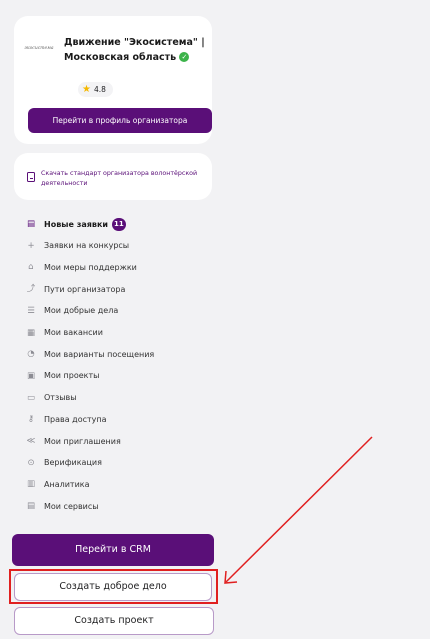 The image size is (430, 639). Describe the element at coordinates (31, 224) in the screenshot. I see `applications-icon: ▤` at that location.